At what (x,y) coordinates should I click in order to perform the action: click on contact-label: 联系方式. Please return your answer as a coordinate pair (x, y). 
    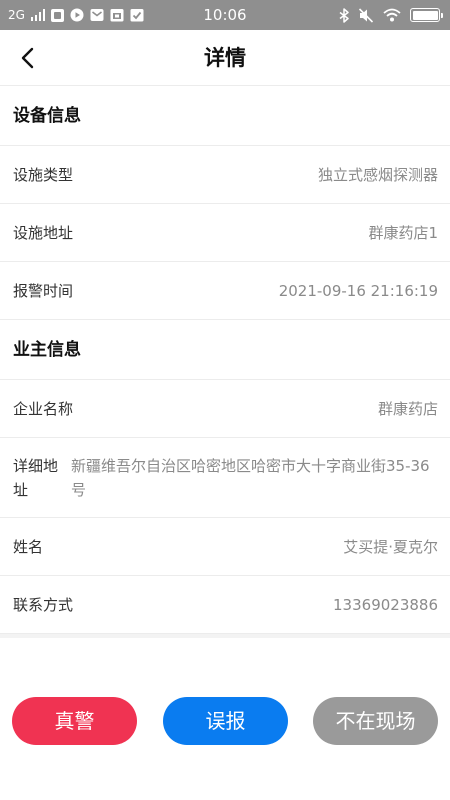
    Looking at the image, I should click on (43, 605).